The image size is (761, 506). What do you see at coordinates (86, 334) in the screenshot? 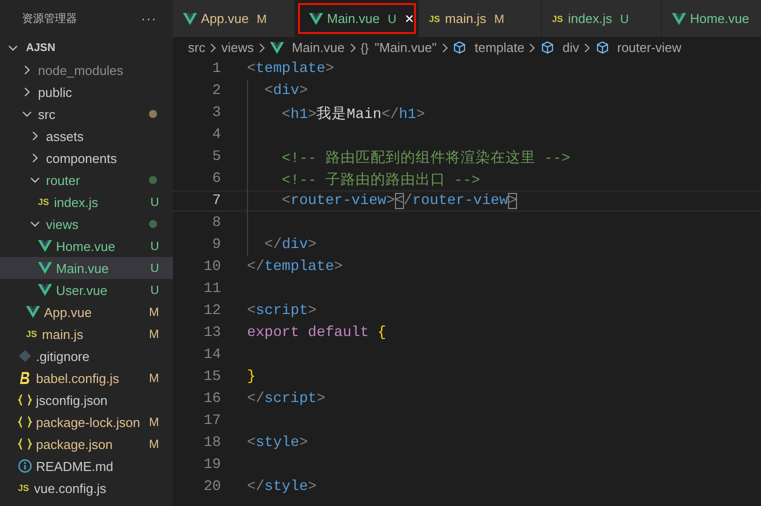
I see `tree-item: JS main.js M` at bounding box center [86, 334].